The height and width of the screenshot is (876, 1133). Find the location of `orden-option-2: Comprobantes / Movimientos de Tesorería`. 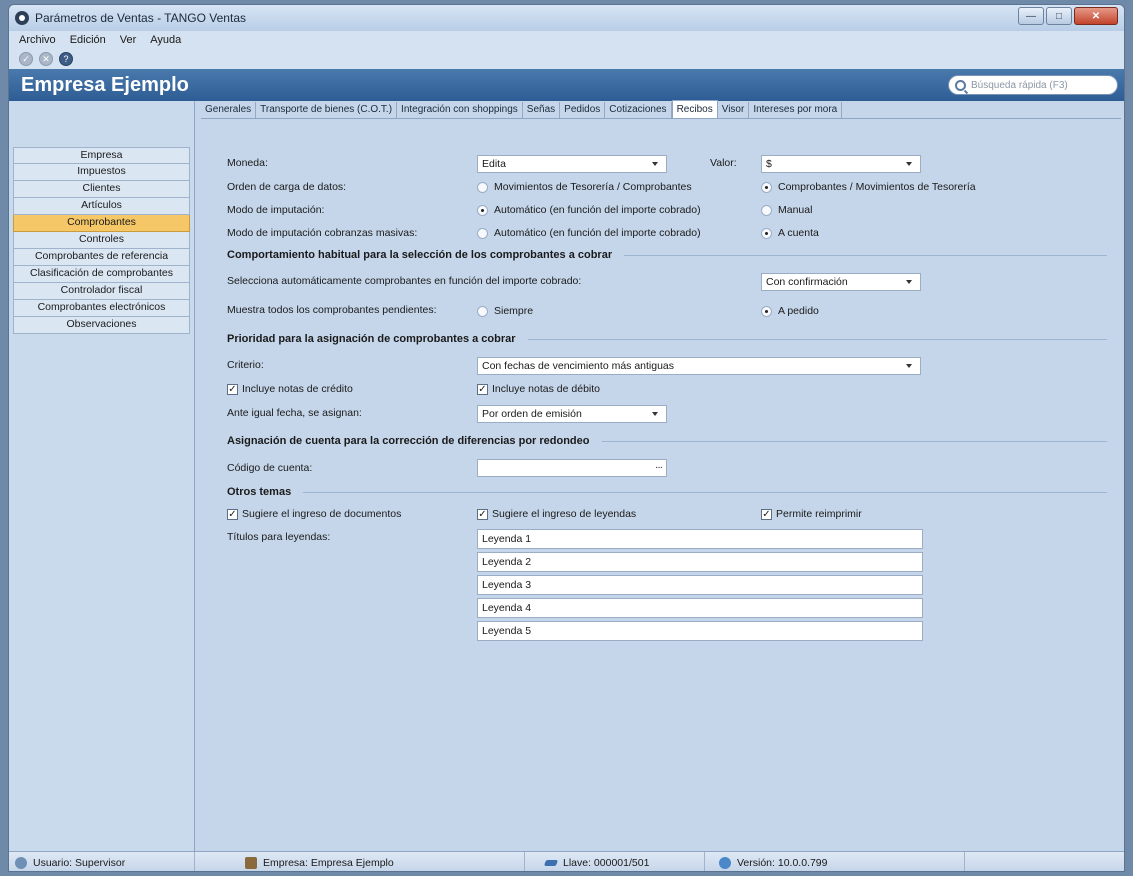

orden-option-2: Comprobantes / Movimientos de Tesorería is located at coordinates (877, 187).